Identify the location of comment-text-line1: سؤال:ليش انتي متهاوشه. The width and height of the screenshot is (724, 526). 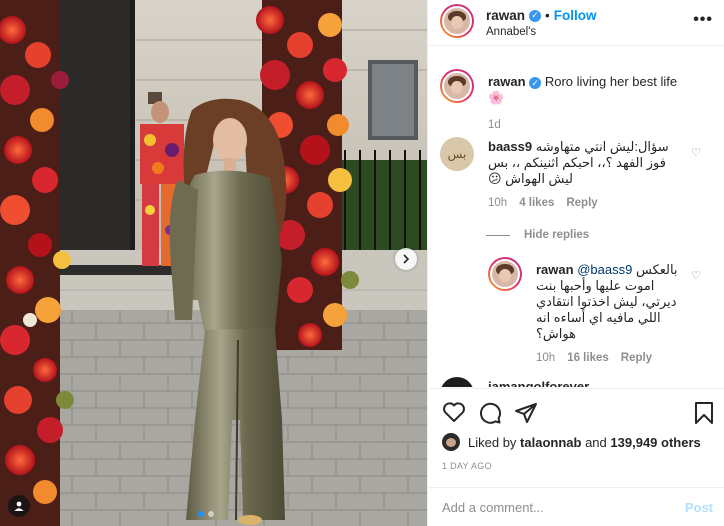
(602, 146).